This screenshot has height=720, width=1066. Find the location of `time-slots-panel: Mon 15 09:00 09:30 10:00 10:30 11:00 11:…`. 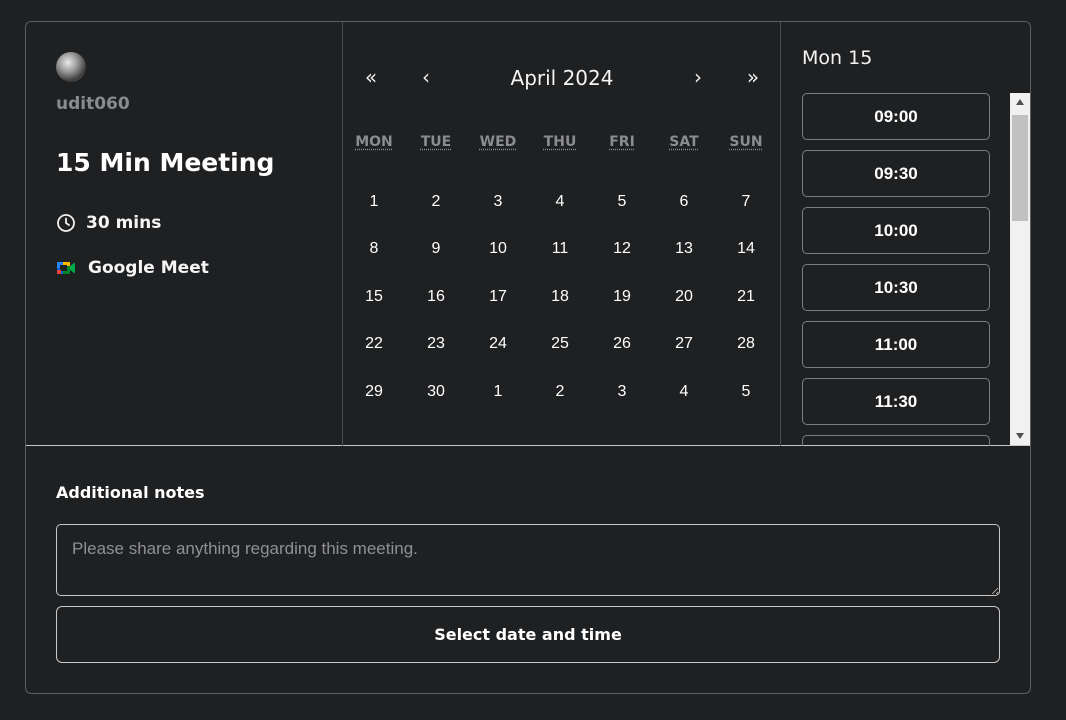

time-slots-panel: Mon 15 09:00 09:30 10:00 10:30 11:00 11:… is located at coordinates (905, 234).